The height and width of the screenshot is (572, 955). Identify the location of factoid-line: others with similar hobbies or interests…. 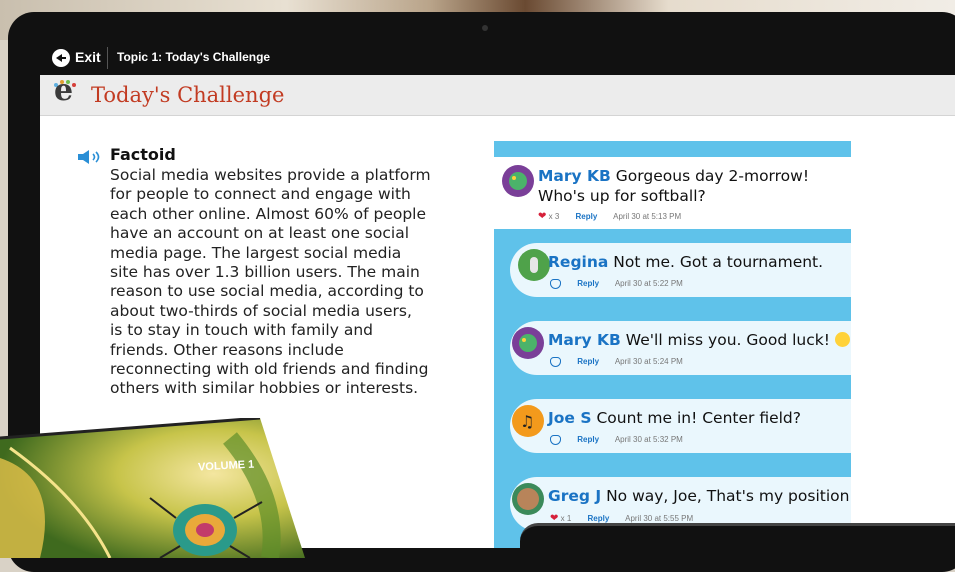
(264, 388).